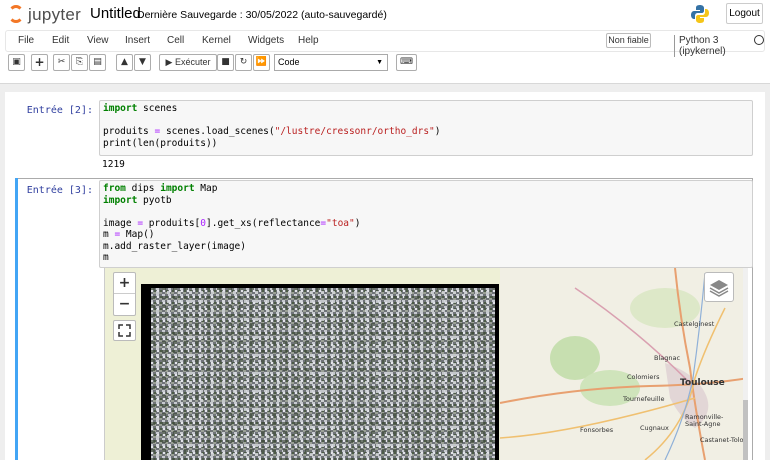 The image size is (770, 460). Describe the element at coordinates (192, 62) in the screenshot. I see `run-label: Exécuter` at that location.